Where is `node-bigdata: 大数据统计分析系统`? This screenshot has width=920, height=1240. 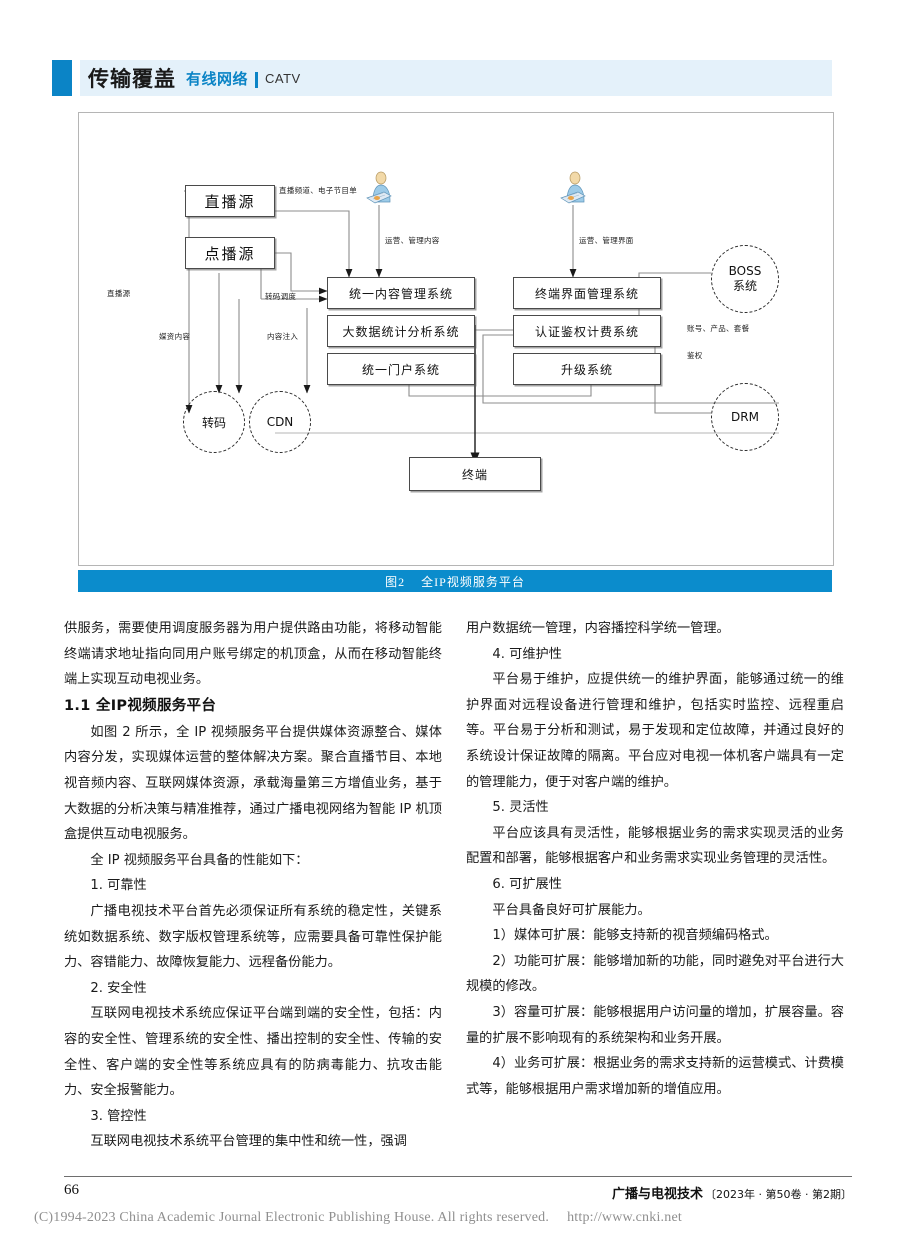 node-bigdata: 大数据统计分析系统 is located at coordinates (401, 331).